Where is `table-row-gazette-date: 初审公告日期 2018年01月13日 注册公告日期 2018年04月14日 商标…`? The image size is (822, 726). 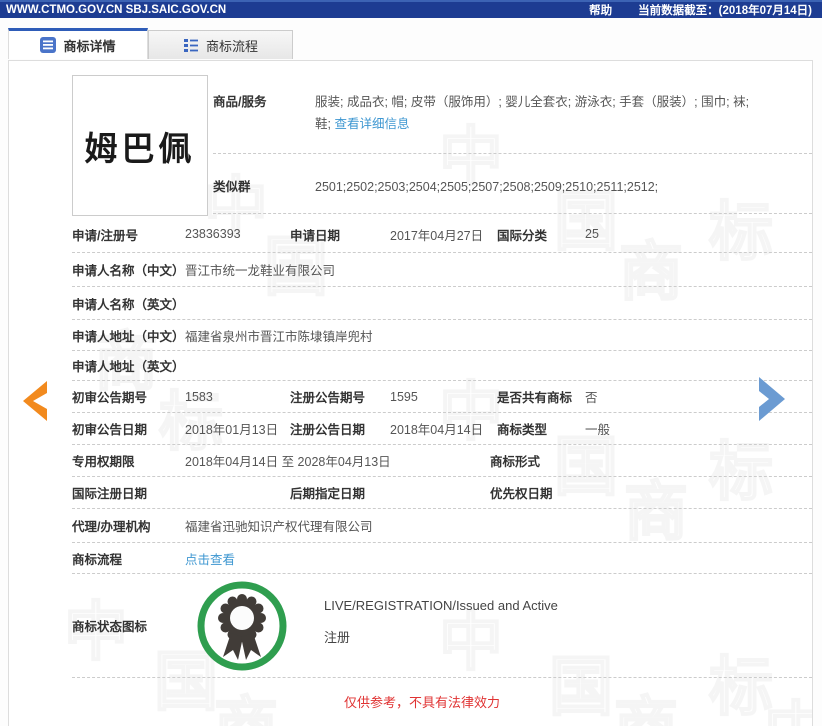
table-row-gazette-date: 初审公告日期 2018年01月13日 注册公告日期 2018年04月14日 商标… is located at coordinates (442, 429).